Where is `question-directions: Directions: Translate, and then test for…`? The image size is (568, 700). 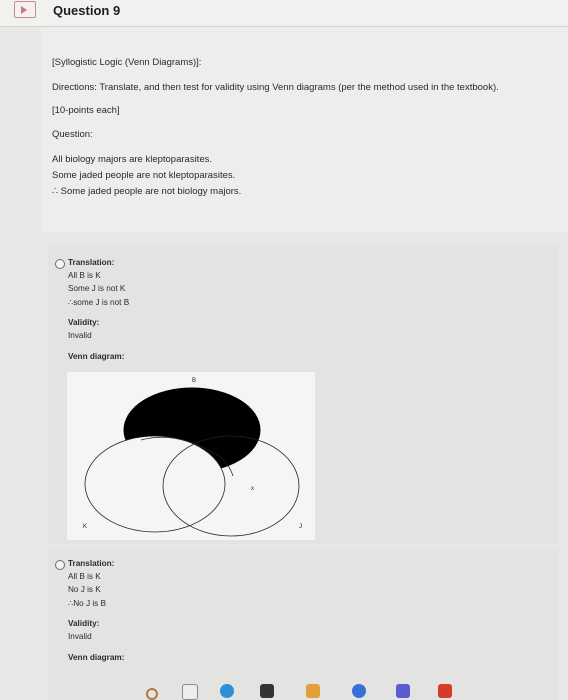 question-directions: Directions: Translate, and then test for… is located at coordinates (275, 87).